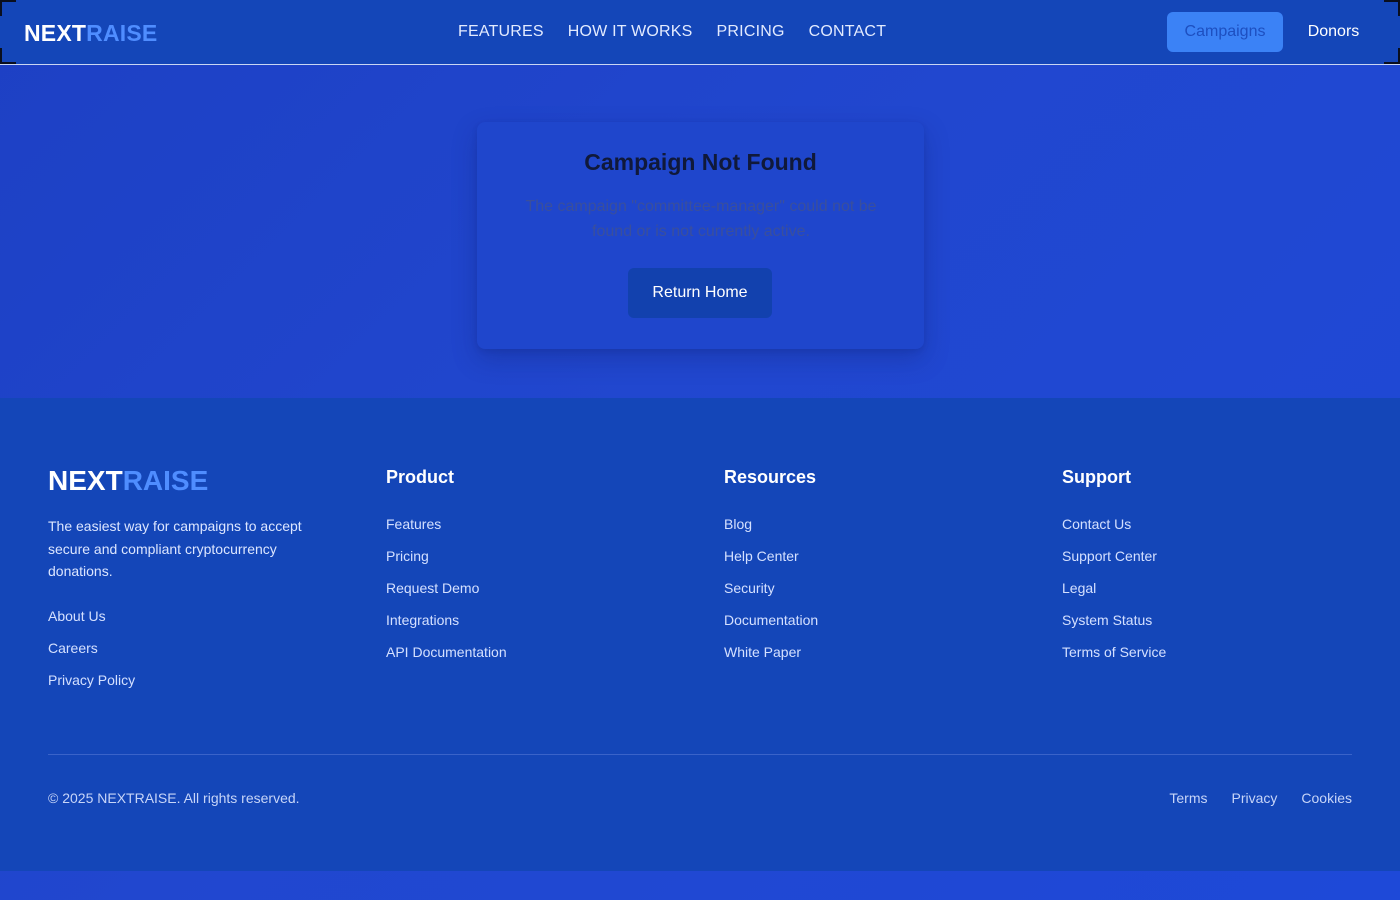 This screenshot has width=1400, height=900. What do you see at coordinates (630, 32) in the screenshot?
I see `nav-how-it-works: HOW IT WORKS` at bounding box center [630, 32].